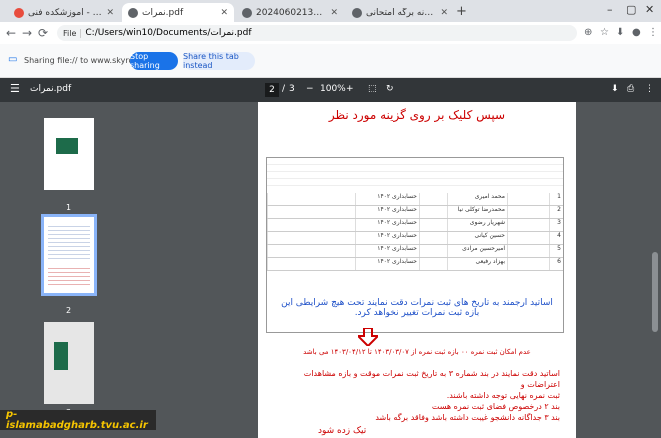 The image size is (661, 438). I want to click on student-name: محمدرضا توکلی نیا, so click(477, 212).